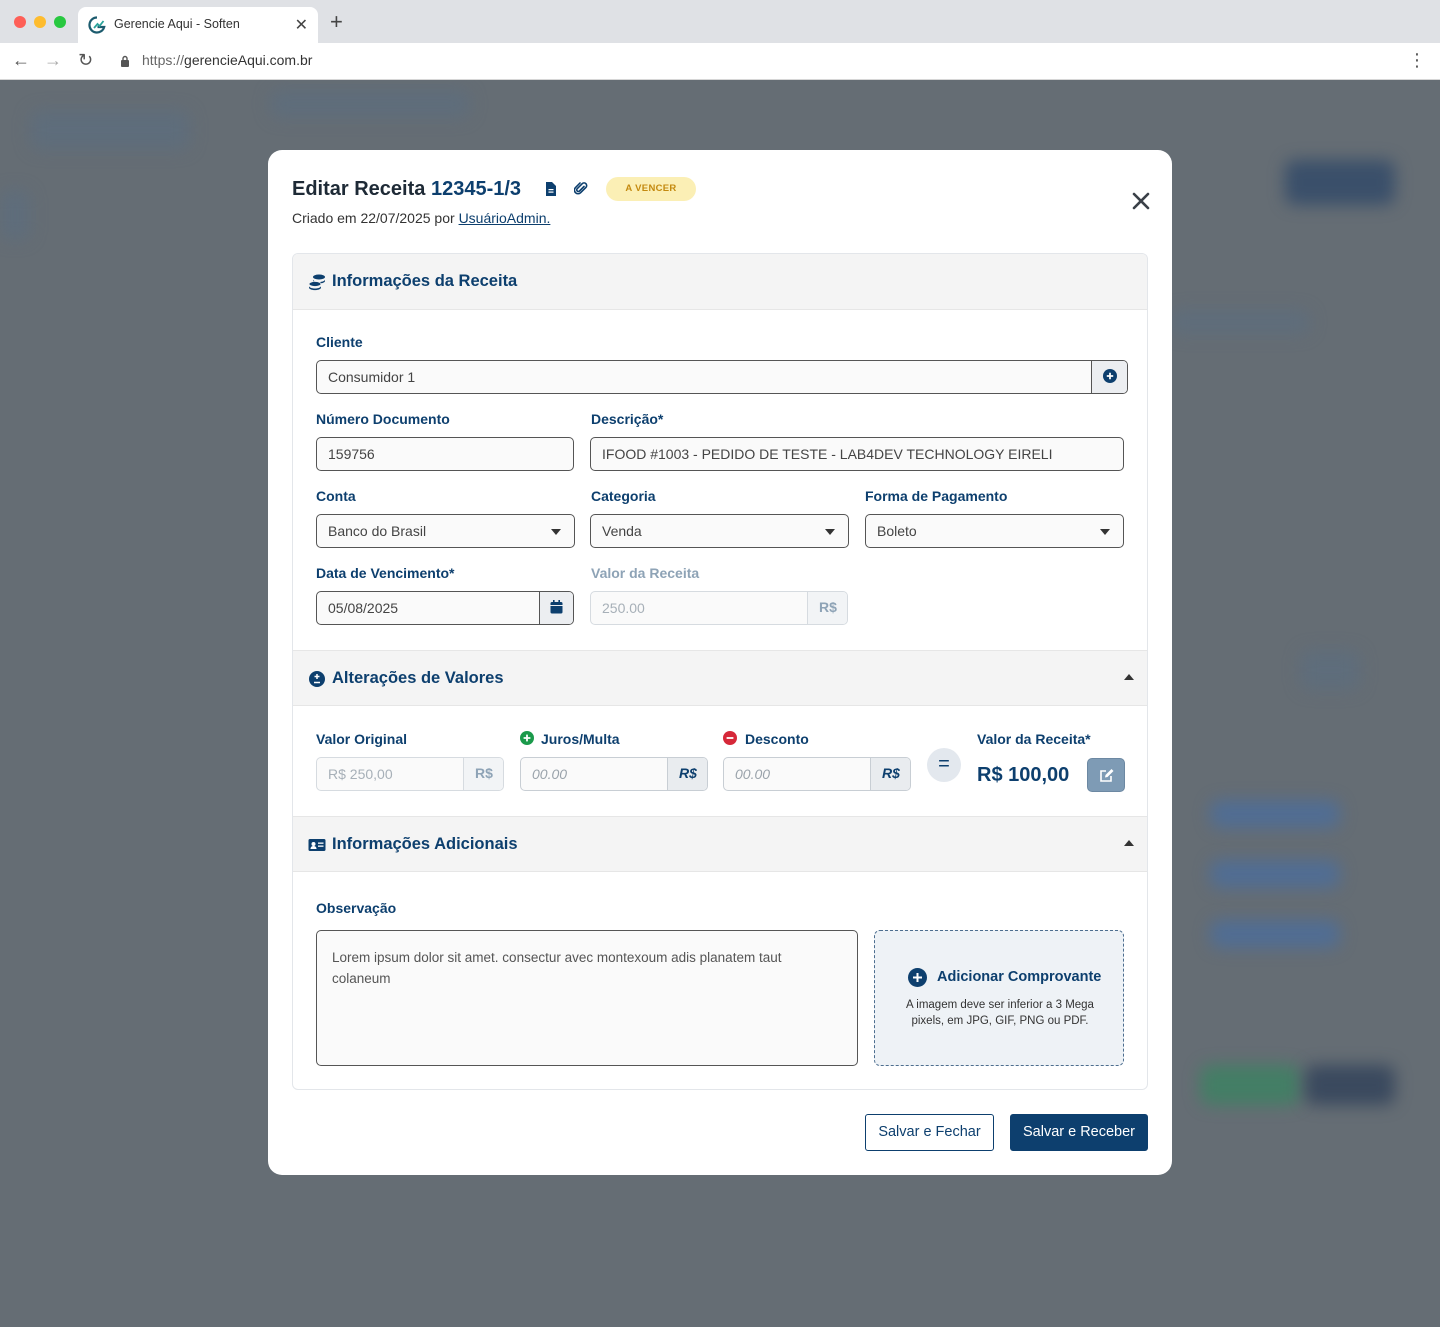 Image resolution: width=1440 pixels, height=1327 pixels. Describe the element at coordinates (645, 573) in the screenshot. I see `valor-receita-label: Valor da Receita` at that location.